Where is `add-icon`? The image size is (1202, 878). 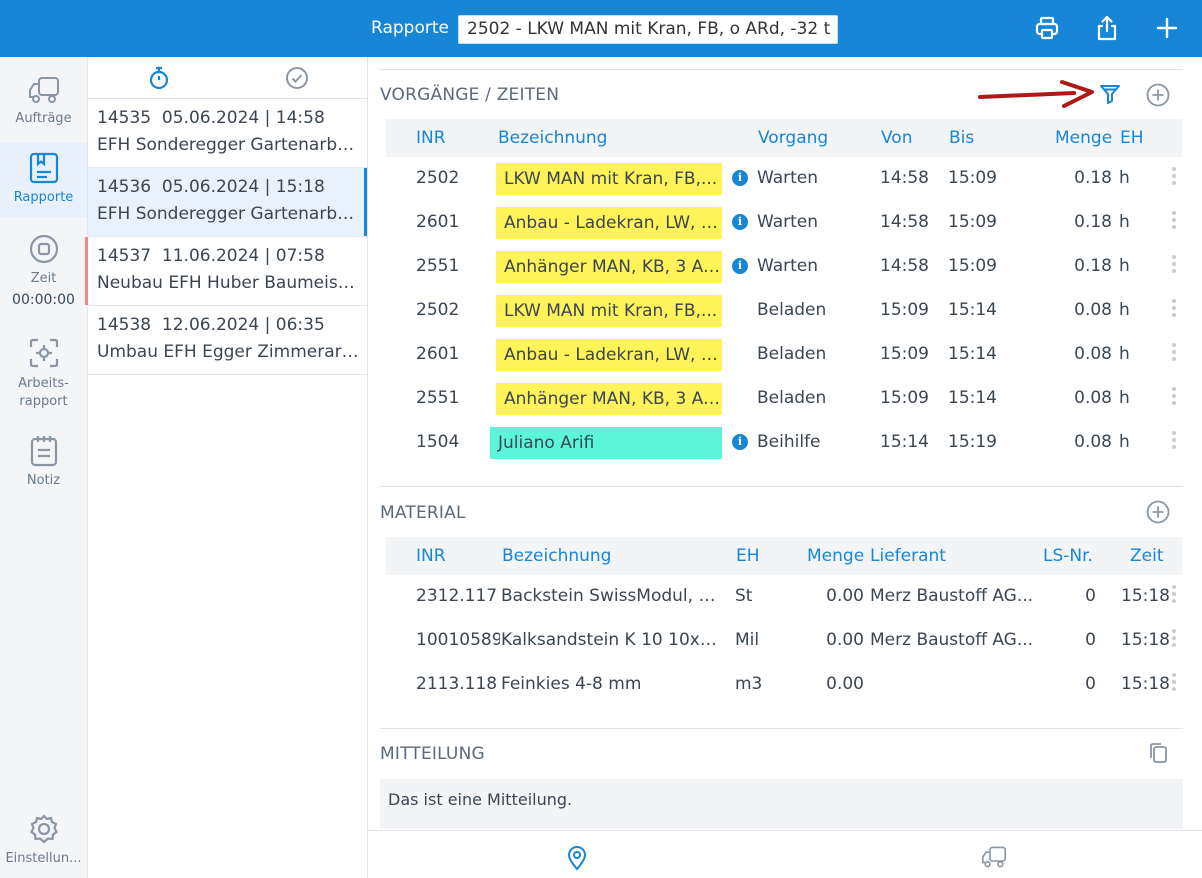 add-icon is located at coordinates (1167, 28).